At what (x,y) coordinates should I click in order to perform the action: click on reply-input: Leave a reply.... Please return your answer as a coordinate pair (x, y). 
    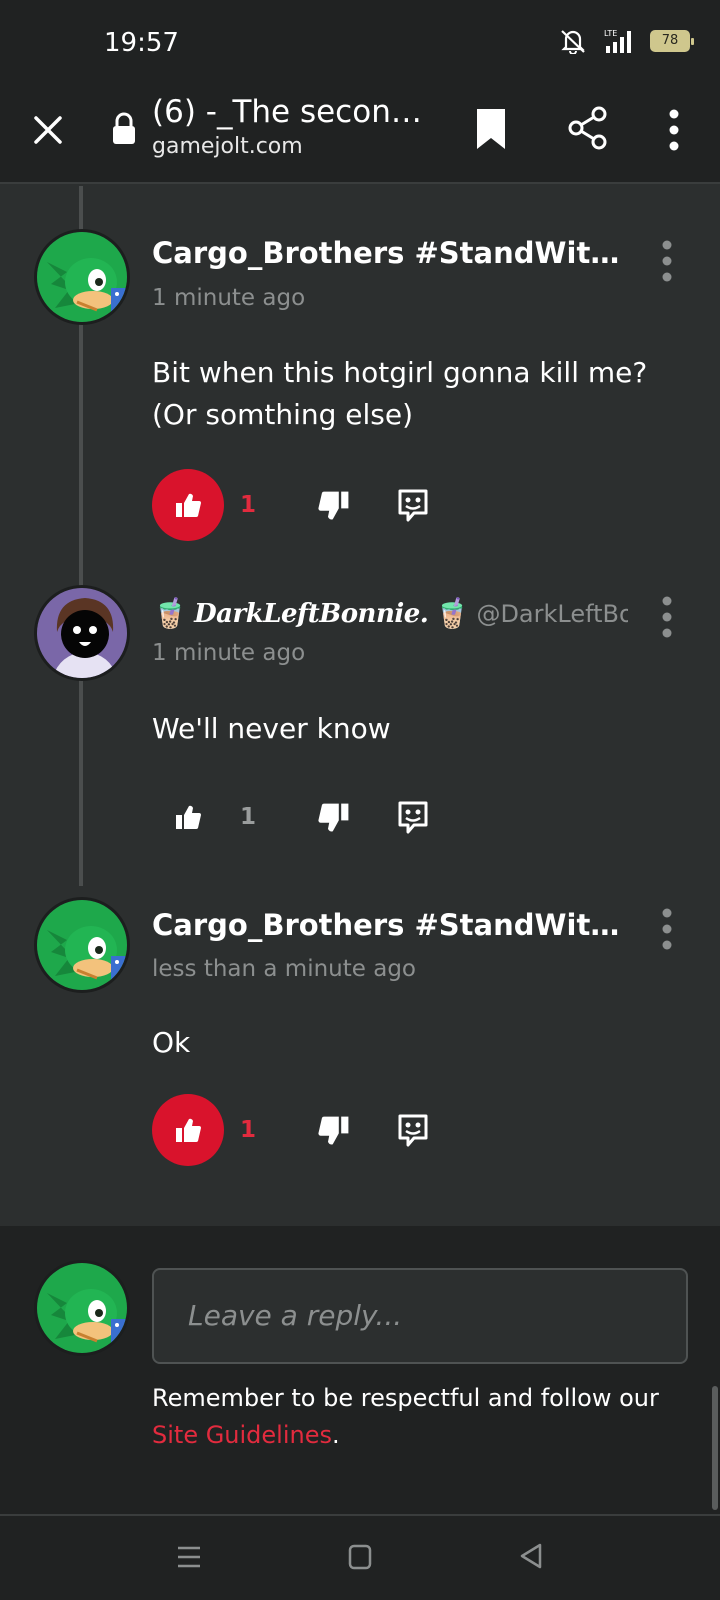
    Looking at the image, I should click on (420, 1316).